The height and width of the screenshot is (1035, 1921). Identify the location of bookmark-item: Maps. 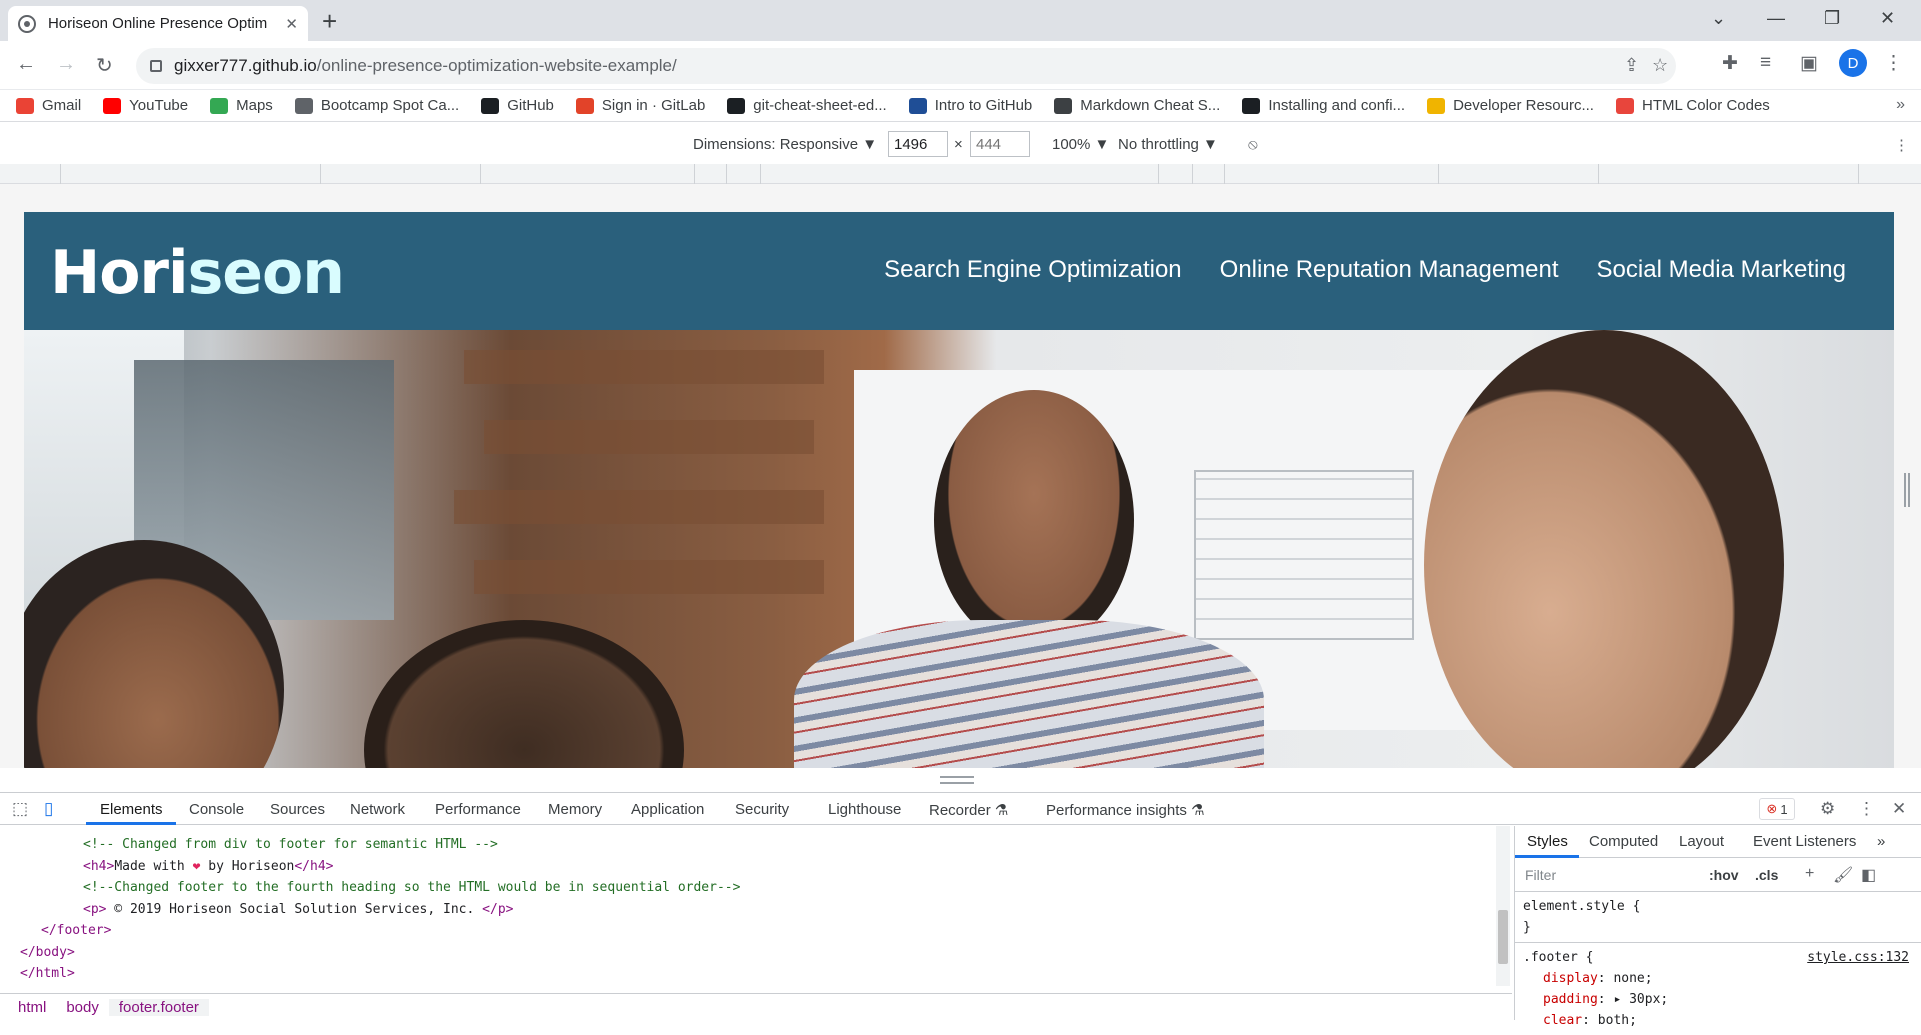
(241, 105).